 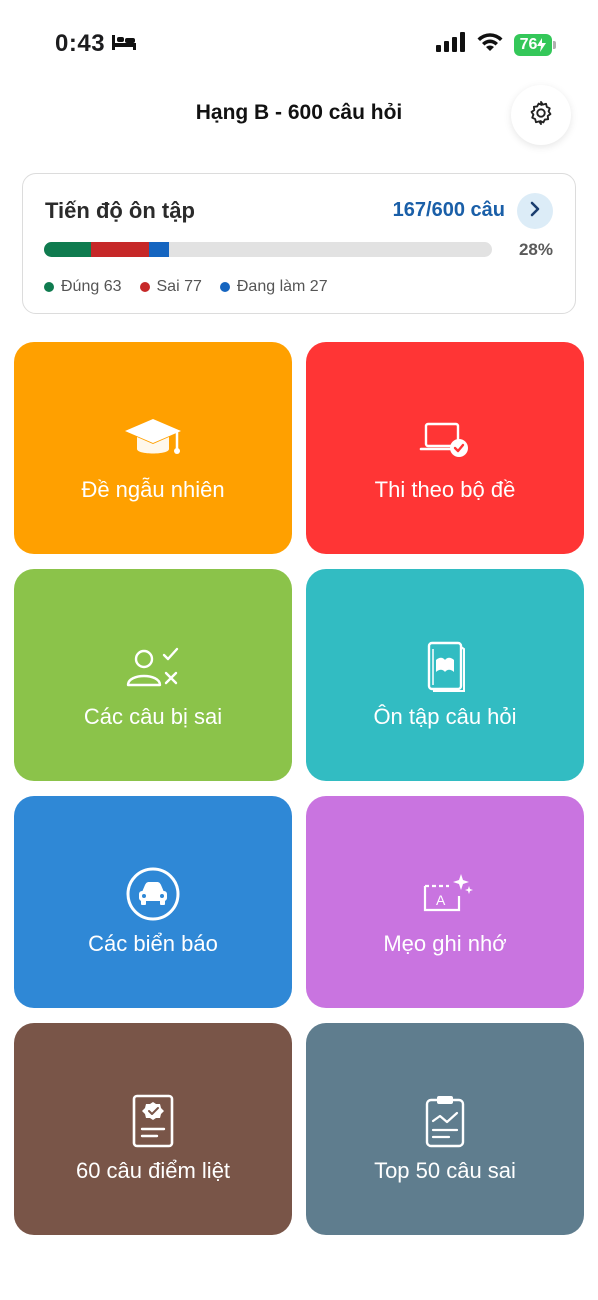 What do you see at coordinates (445, 1121) in the screenshot?
I see `clipboard-chart-icon` at bounding box center [445, 1121].